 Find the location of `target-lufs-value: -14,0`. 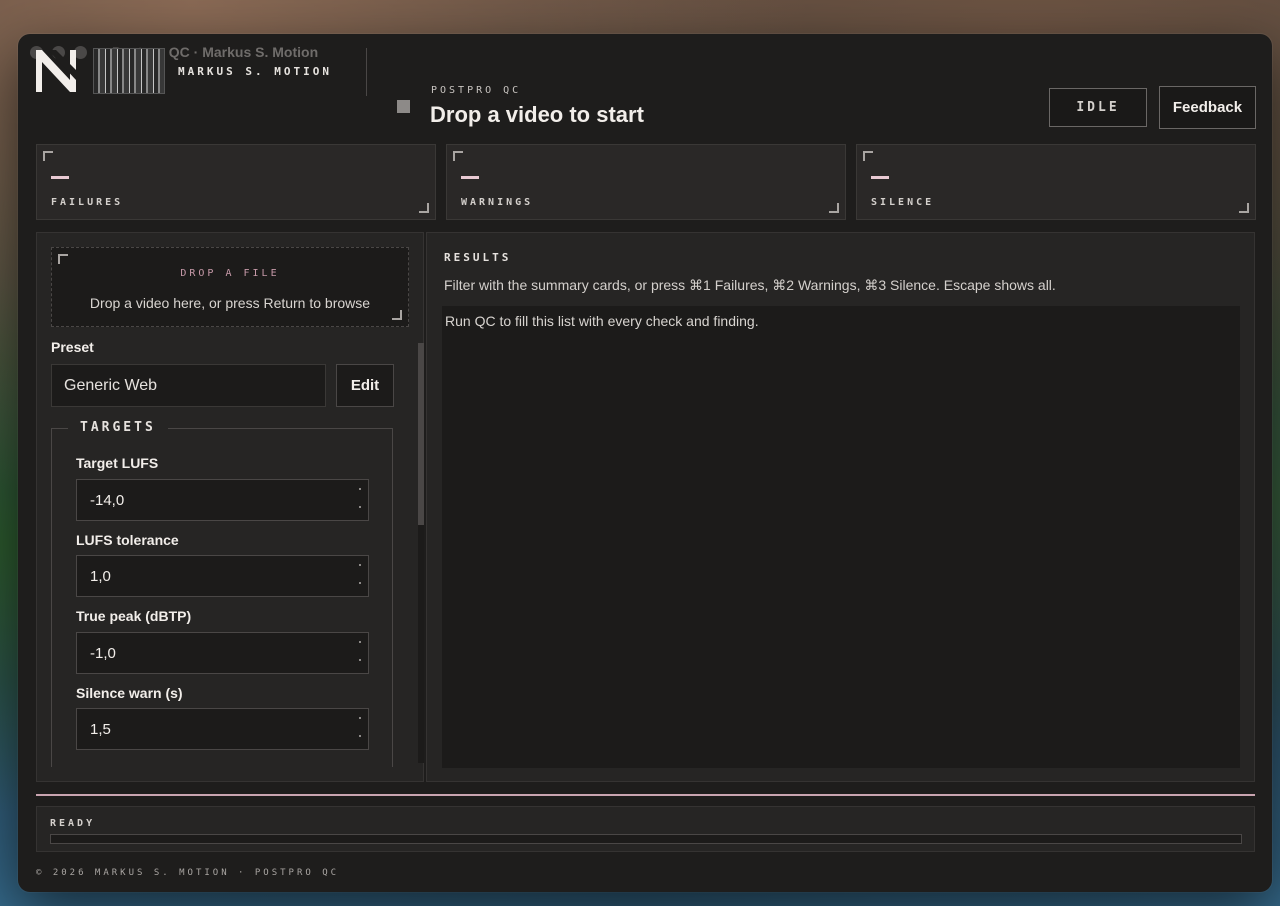

target-lufs-value: -14,0 is located at coordinates (107, 500).